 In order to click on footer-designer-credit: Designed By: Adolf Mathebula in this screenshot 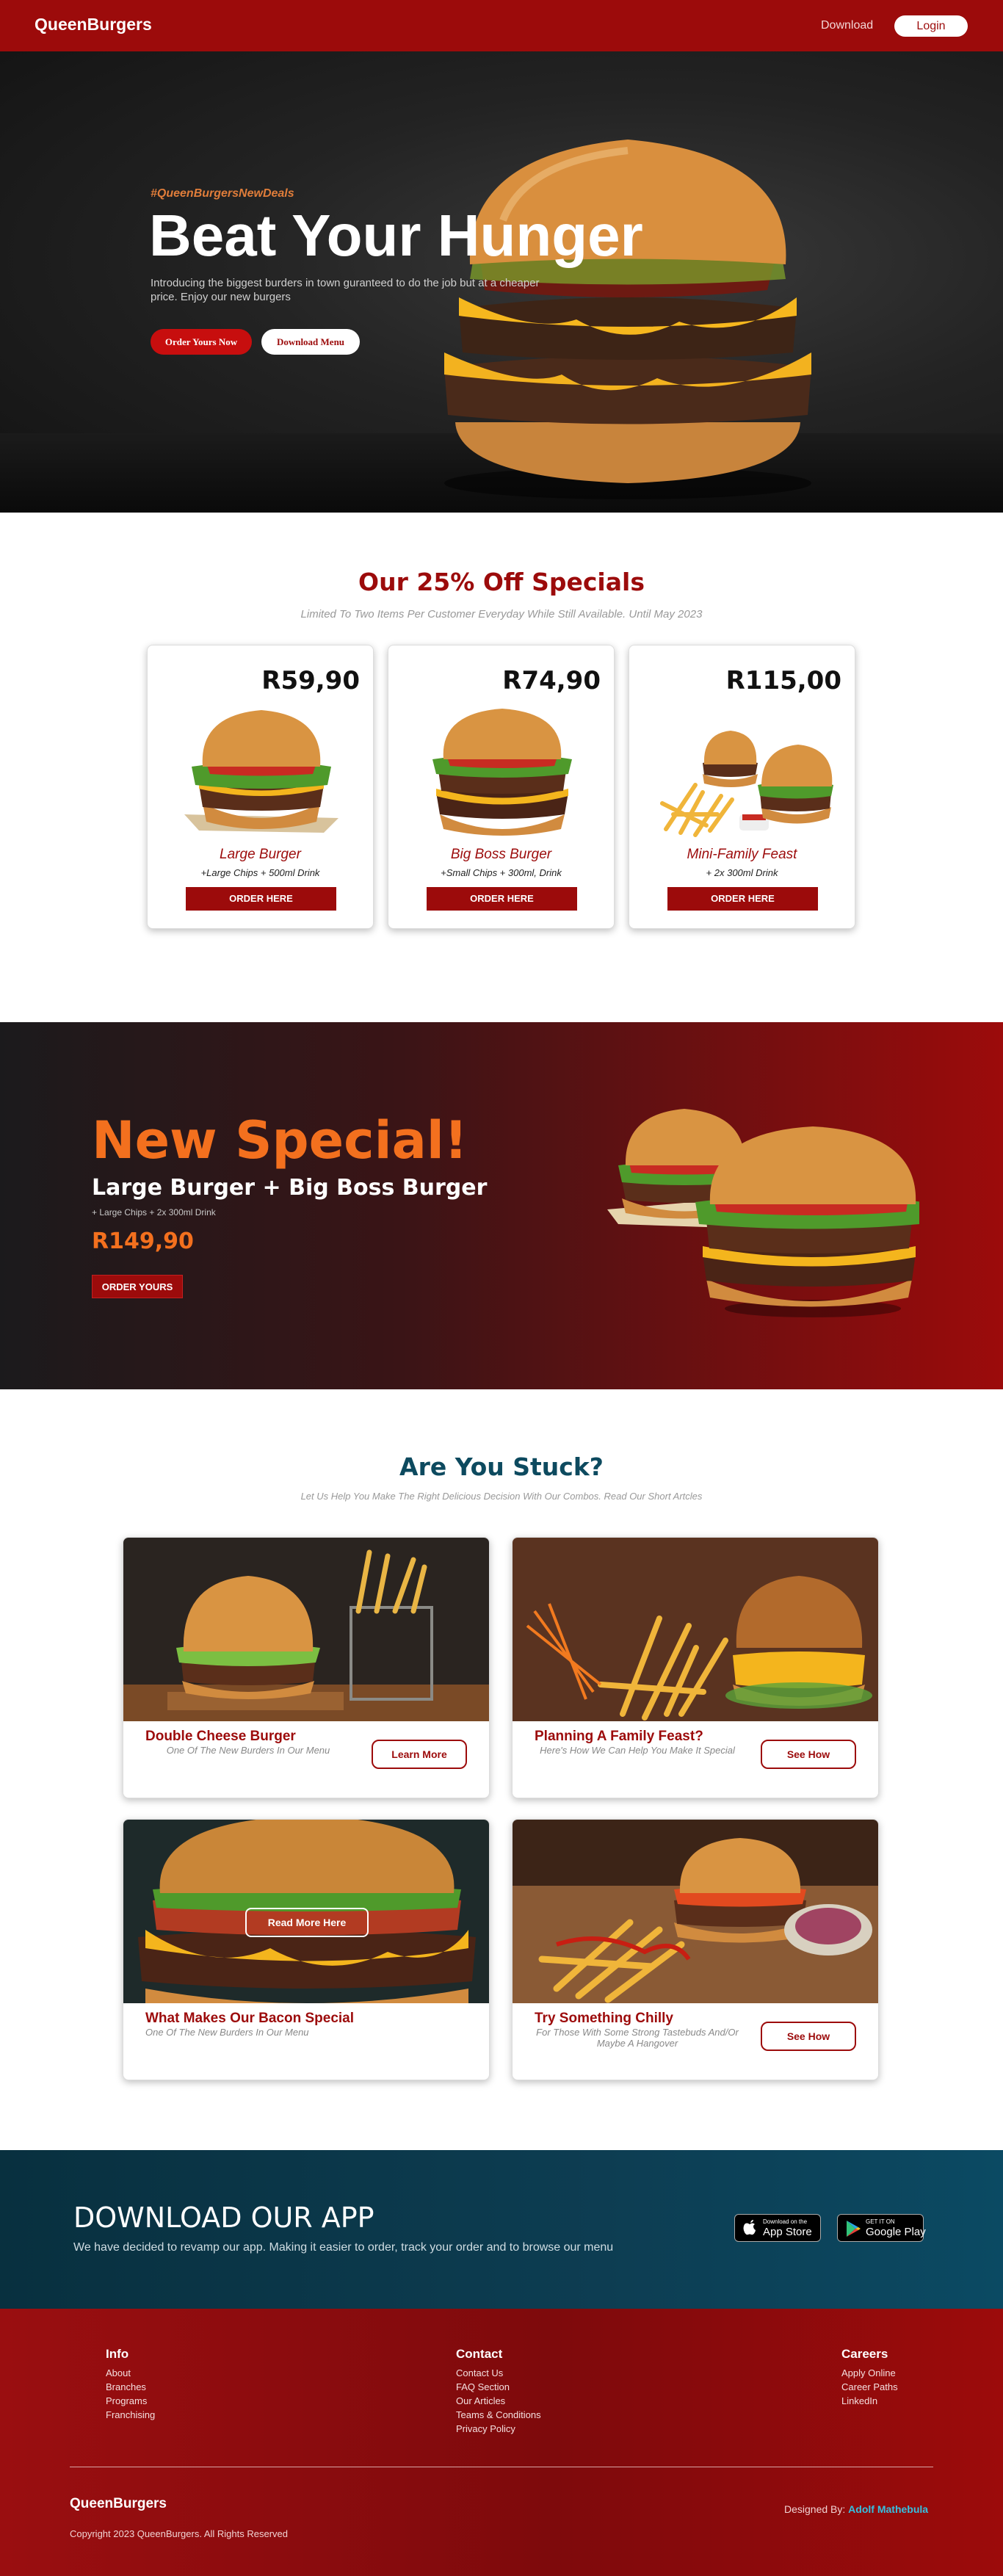, I will do `click(856, 2509)`.